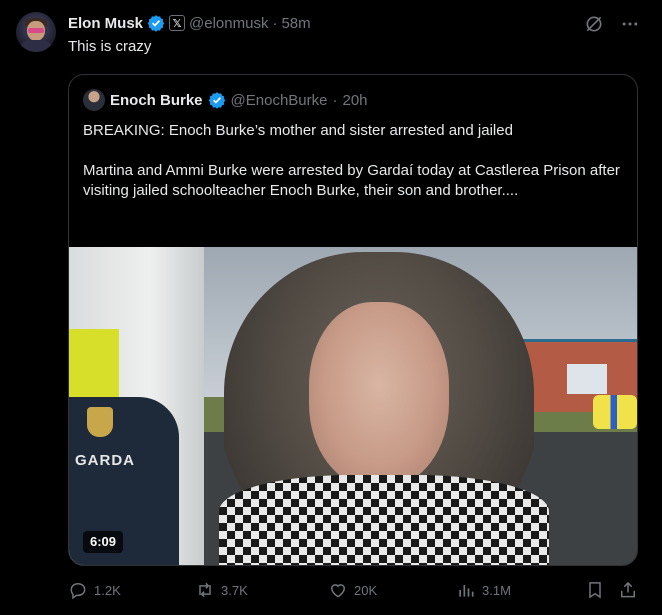 The height and width of the screenshot is (615, 662). I want to click on reply-icon, so click(78, 591).